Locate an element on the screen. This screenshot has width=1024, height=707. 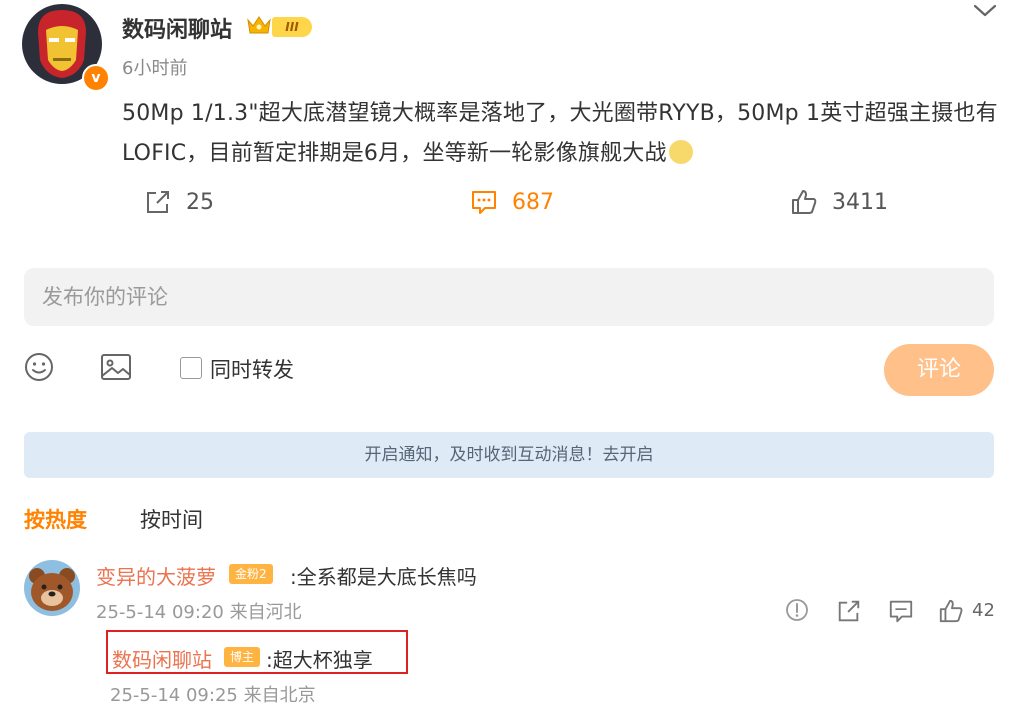
comment-input-box is located at coordinates (509, 297).